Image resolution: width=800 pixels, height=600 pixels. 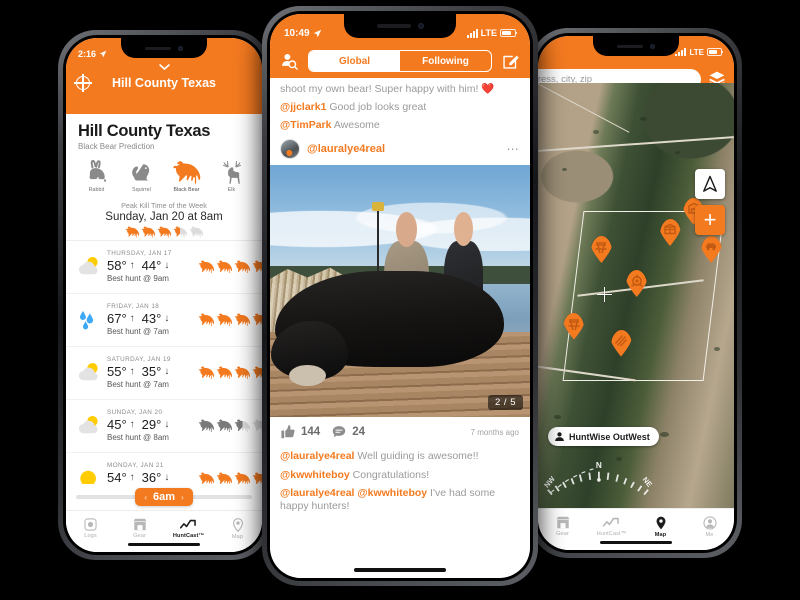 What do you see at coordinates (709, 529) in the screenshot?
I see `tab-me: Me` at bounding box center [709, 529].